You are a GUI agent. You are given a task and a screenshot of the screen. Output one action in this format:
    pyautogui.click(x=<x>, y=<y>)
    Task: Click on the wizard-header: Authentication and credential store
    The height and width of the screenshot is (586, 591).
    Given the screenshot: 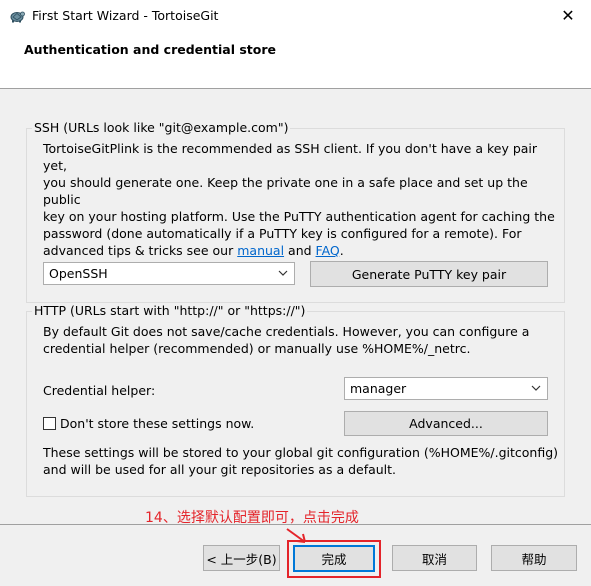 What is the action you would take?
    pyautogui.click(x=295, y=60)
    